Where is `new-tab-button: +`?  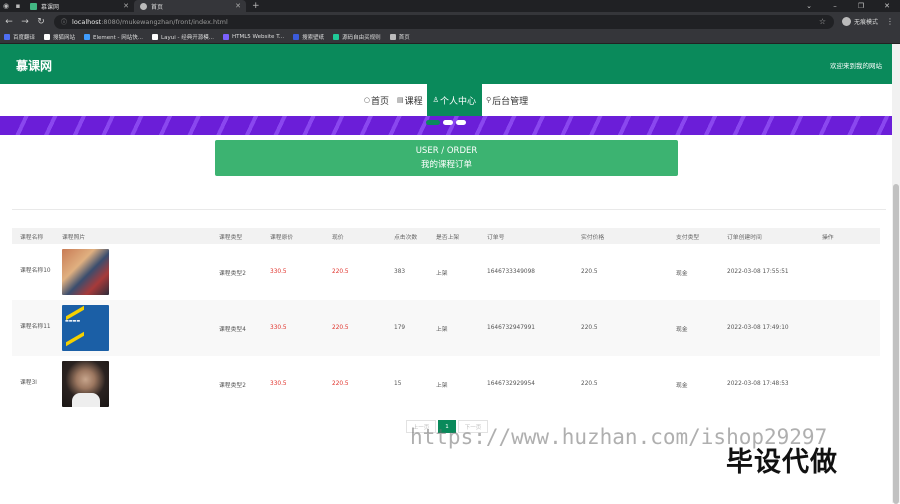
new-tab-button: + is located at coordinates (256, 6).